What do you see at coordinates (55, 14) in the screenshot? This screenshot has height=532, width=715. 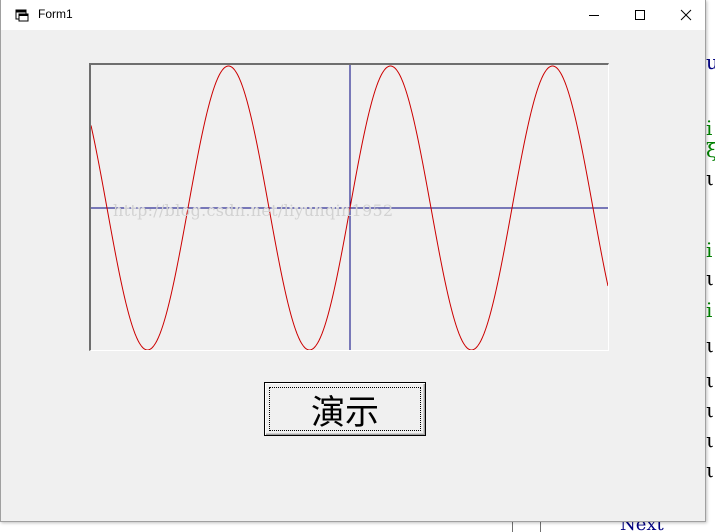 I see `window-title: Form1` at bounding box center [55, 14].